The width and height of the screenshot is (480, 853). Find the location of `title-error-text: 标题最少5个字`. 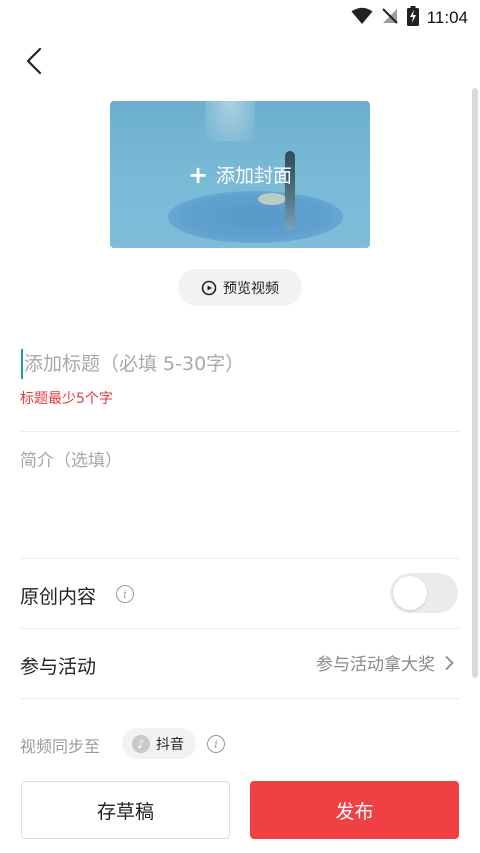

title-error-text: 标题最少5个字 is located at coordinates (66, 399).